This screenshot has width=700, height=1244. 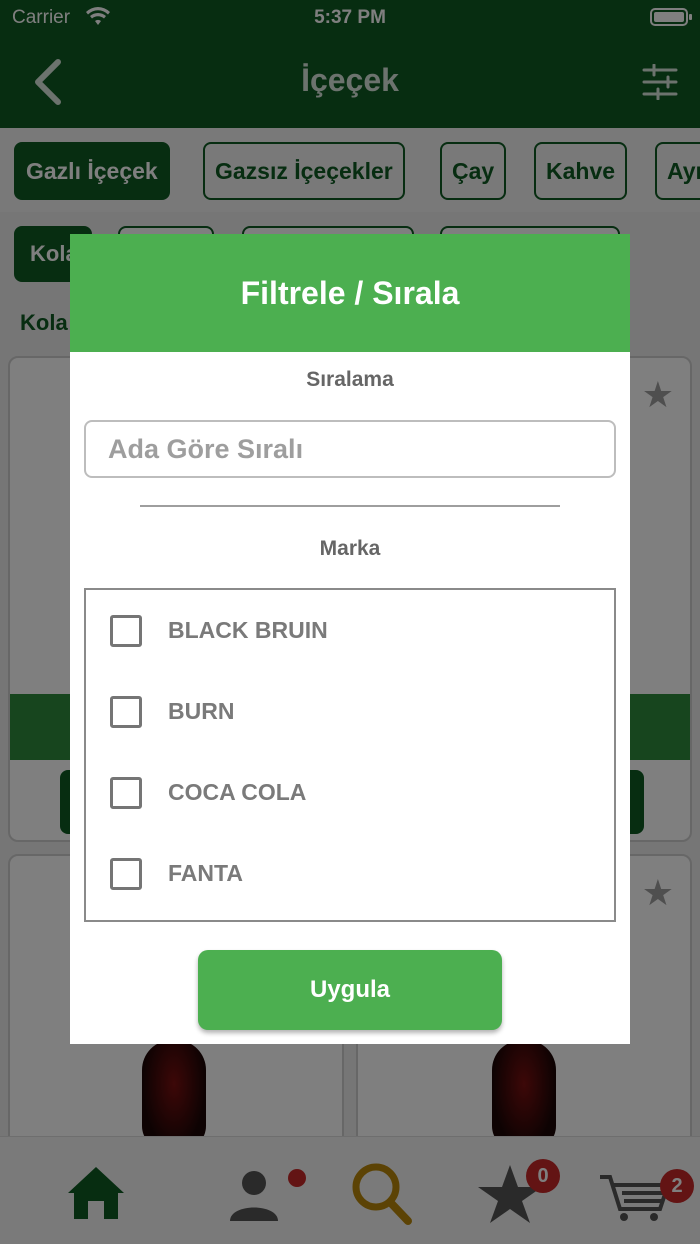 What do you see at coordinates (350, 711) in the screenshot?
I see `brand-option: BURN` at bounding box center [350, 711].